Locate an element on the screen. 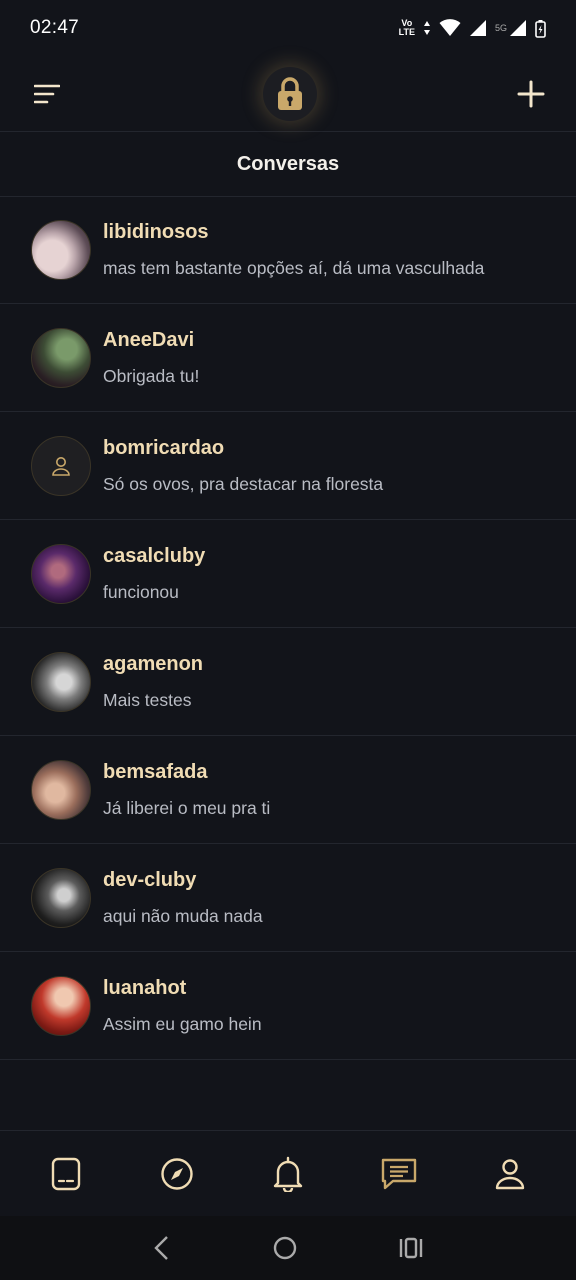 This screenshot has height=1280, width=576. conversation-name: AneeDavi is located at coordinates (149, 339).